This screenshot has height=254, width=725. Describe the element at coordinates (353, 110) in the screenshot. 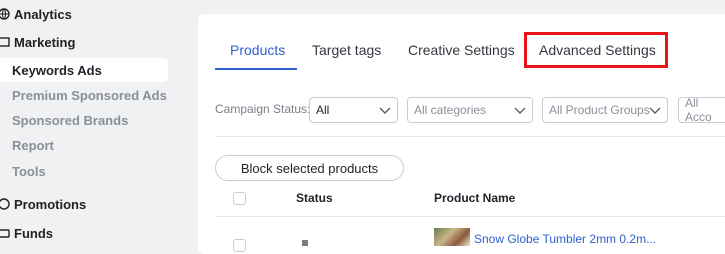

I see `campaign-status-select: All` at that location.